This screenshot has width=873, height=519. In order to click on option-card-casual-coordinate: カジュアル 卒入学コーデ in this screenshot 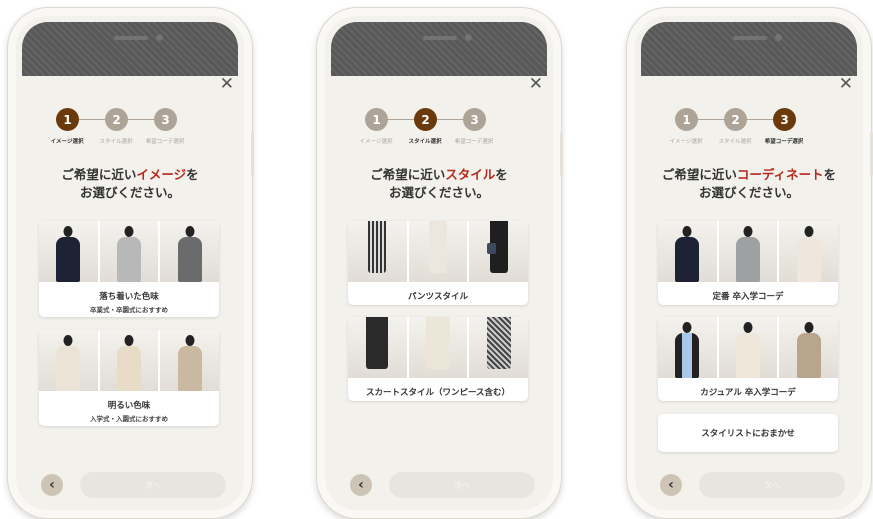, I will do `click(748, 359)`.